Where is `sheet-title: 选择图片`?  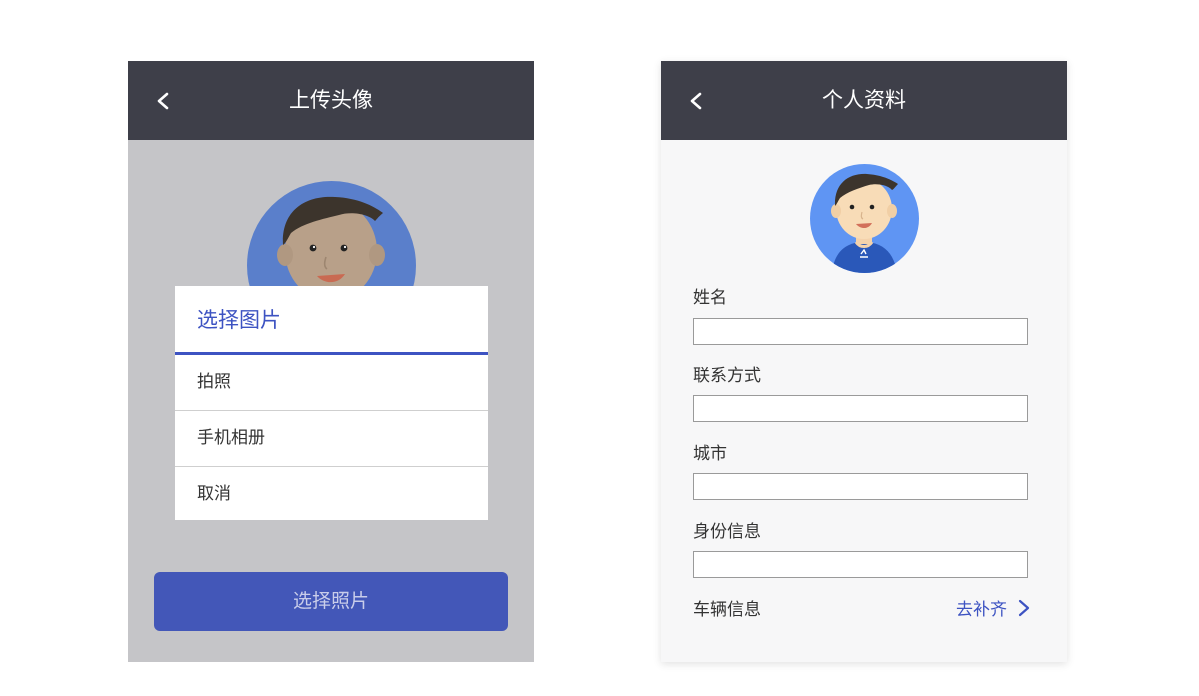
sheet-title: 选择图片 is located at coordinates (331, 320).